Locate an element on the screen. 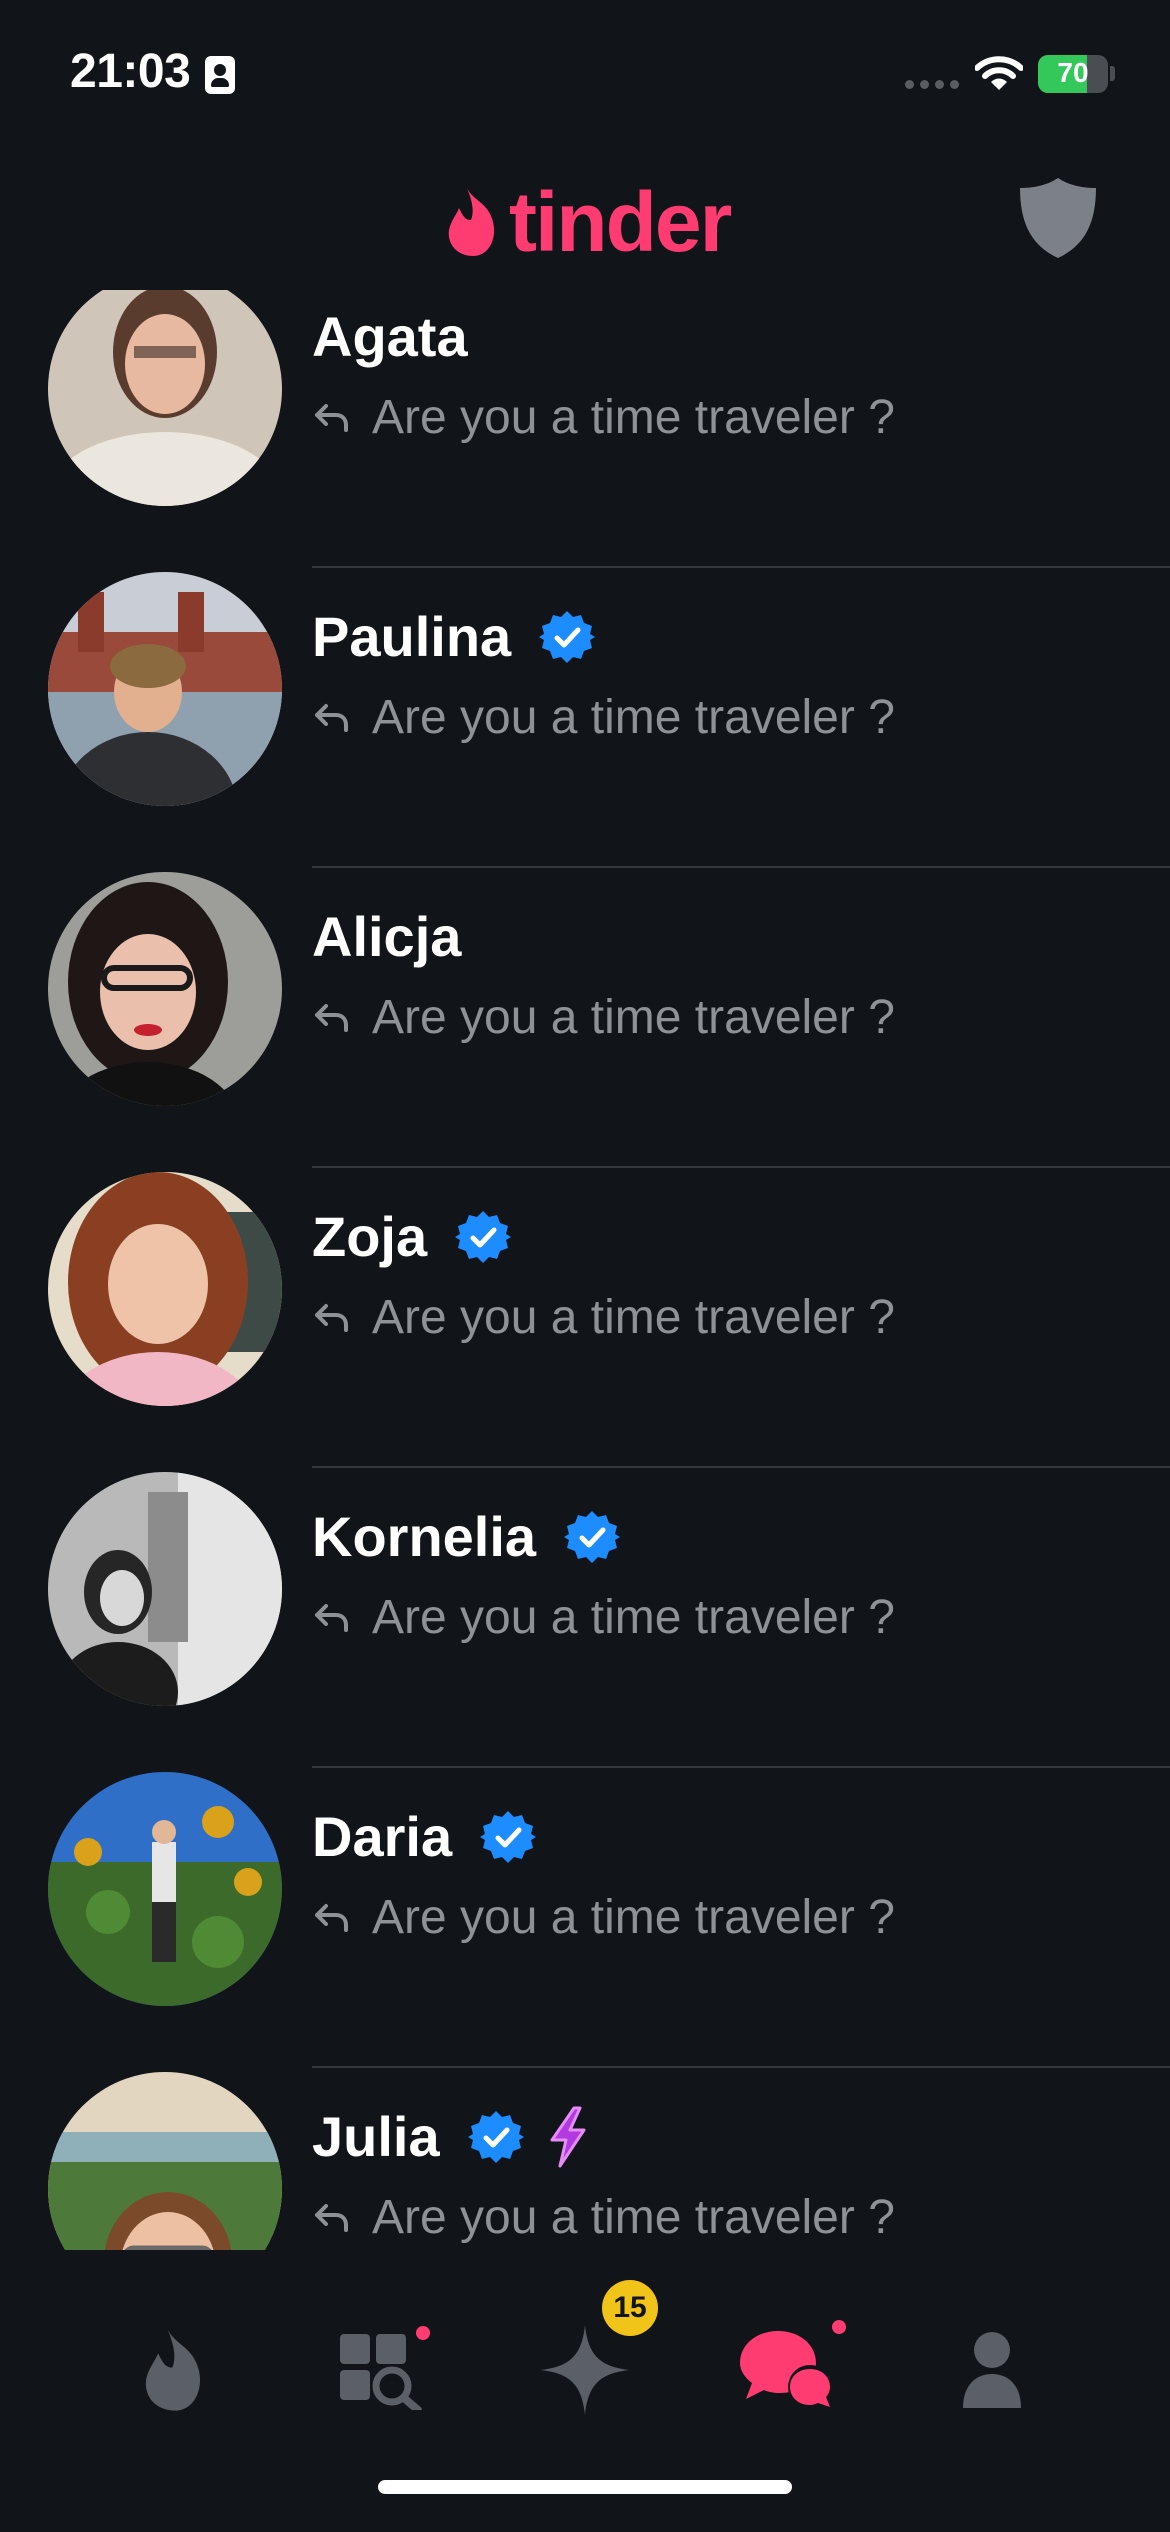 The image size is (1170, 2532). profile-icon is located at coordinates (992, 2370).